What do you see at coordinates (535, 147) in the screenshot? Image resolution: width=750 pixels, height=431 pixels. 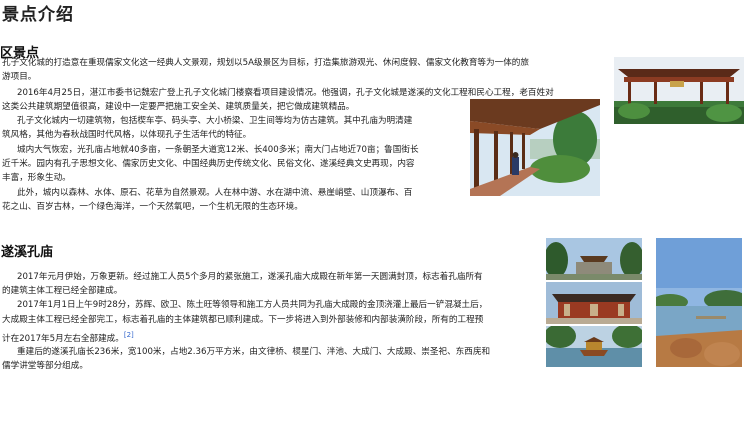 I see `corridor-photo` at bounding box center [535, 147].